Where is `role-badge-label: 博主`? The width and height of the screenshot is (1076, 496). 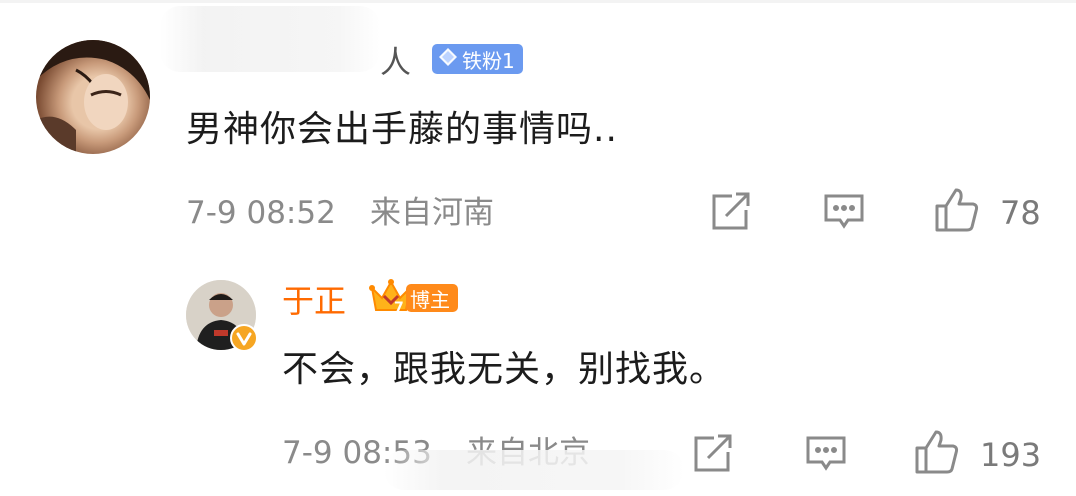 role-badge-label: 博主 is located at coordinates (430, 299).